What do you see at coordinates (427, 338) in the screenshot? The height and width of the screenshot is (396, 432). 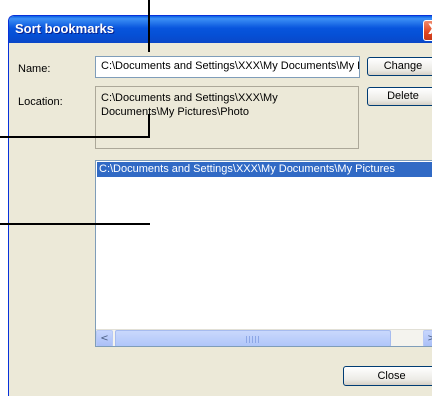 I see `scroll-right-arrow-icon: >` at bounding box center [427, 338].